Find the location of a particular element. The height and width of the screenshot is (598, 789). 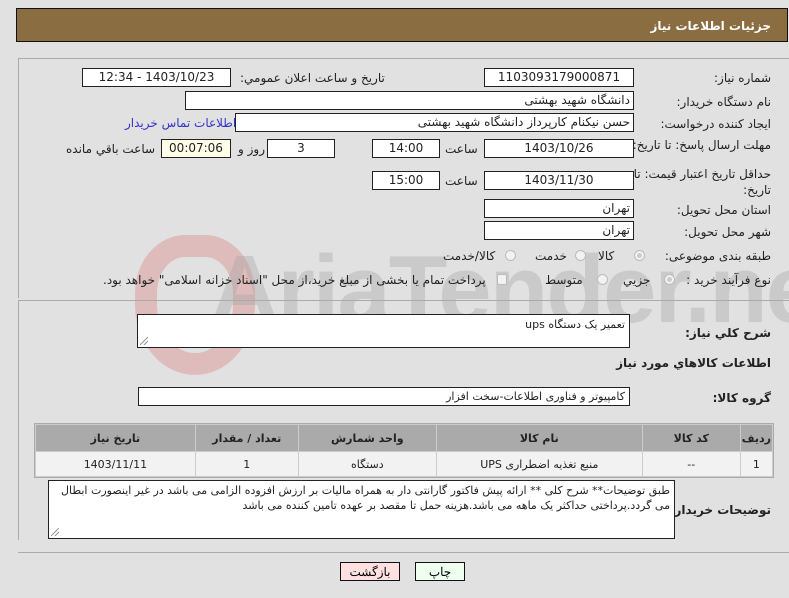

reply-date-field: 1403/10/26 is located at coordinates (559, 148).